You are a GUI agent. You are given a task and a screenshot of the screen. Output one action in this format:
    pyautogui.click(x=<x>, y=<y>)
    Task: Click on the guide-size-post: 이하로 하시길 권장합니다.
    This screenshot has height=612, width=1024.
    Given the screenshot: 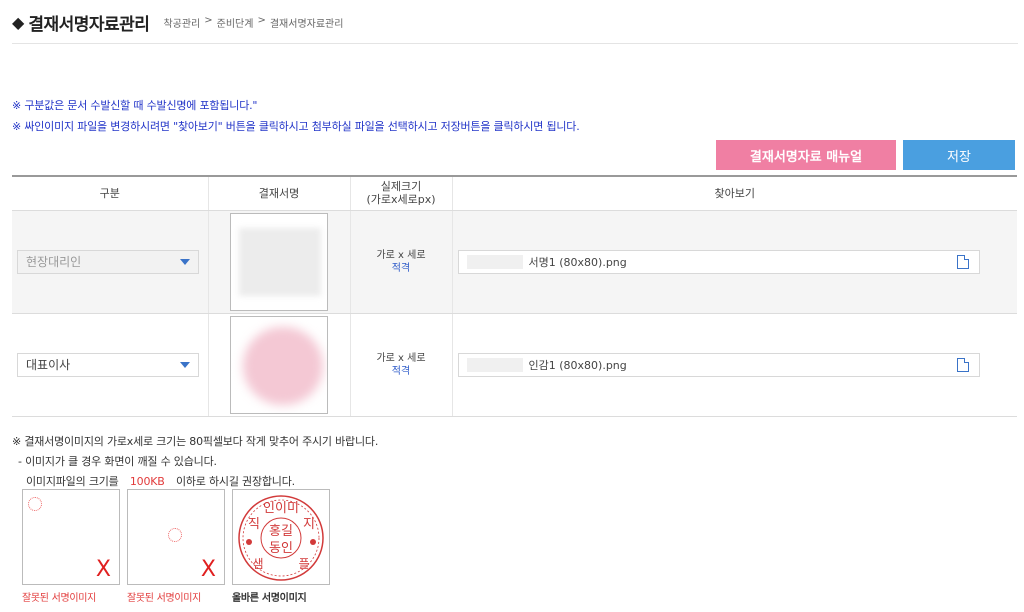 What is the action you would take?
    pyautogui.click(x=235, y=481)
    